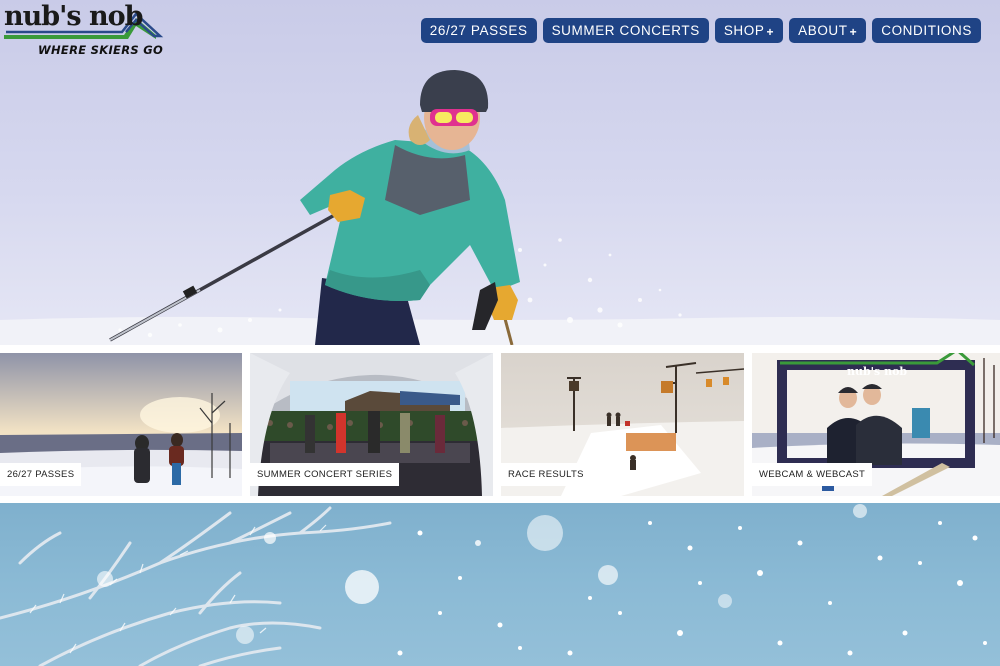 The height and width of the screenshot is (666, 1000). I want to click on nav-conditions-label: CONDITIONS, so click(926, 30).